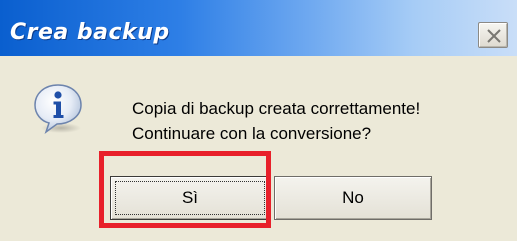 The width and height of the screenshot is (517, 241). I want to click on message-line-2: Continuare con la conversione?, so click(252, 133).